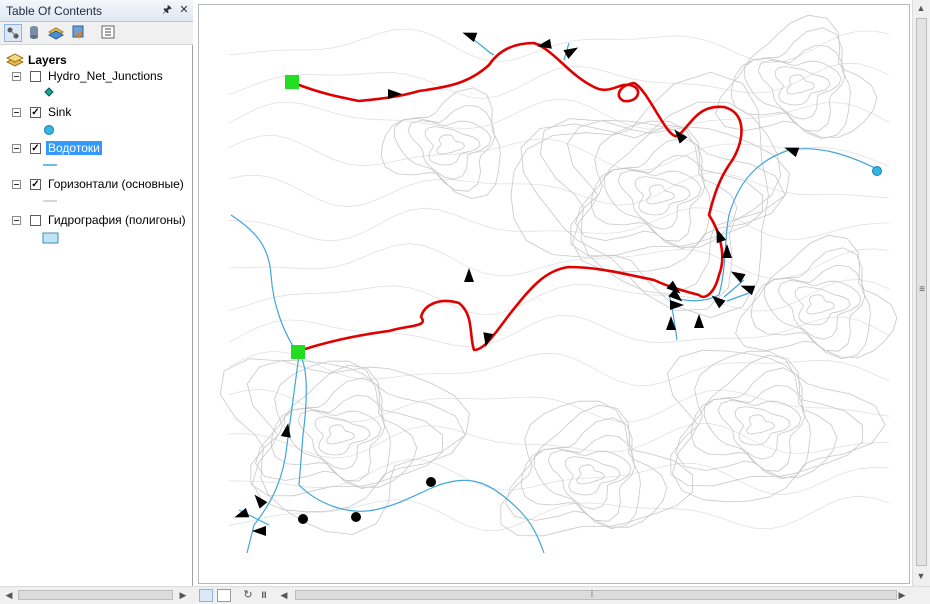 Image resolution: width=930 pixels, height=604 pixels. What do you see at coordinates (264, 595) in the screenshot?
I see `pause-icon: II` at bounding box center [264, 595].